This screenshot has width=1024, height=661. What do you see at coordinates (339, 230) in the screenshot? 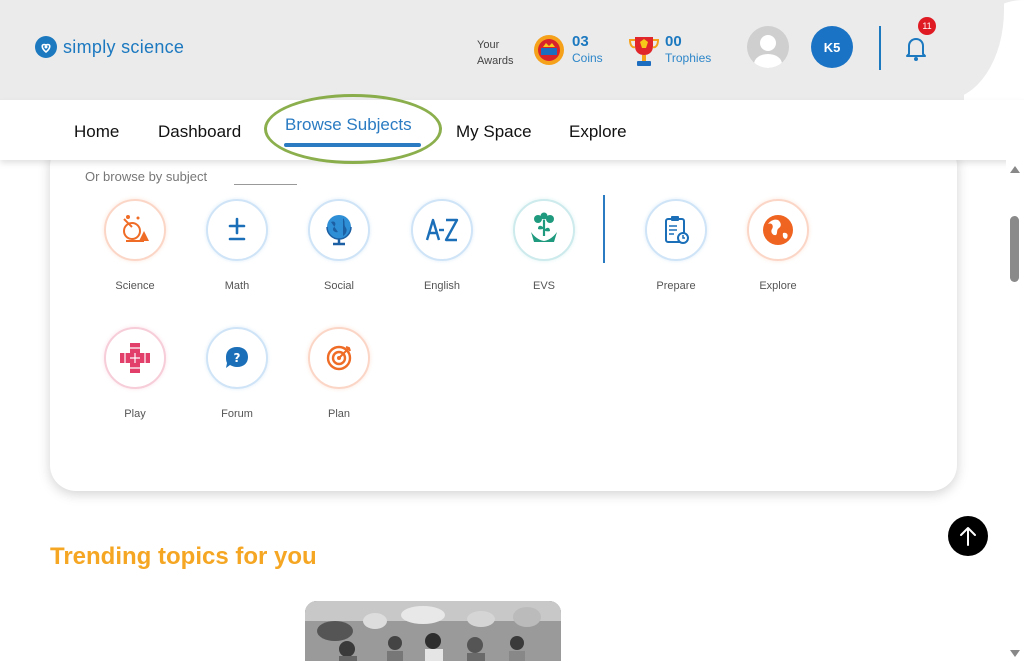
I see `globe-icon` at bounding box center [339, 230].